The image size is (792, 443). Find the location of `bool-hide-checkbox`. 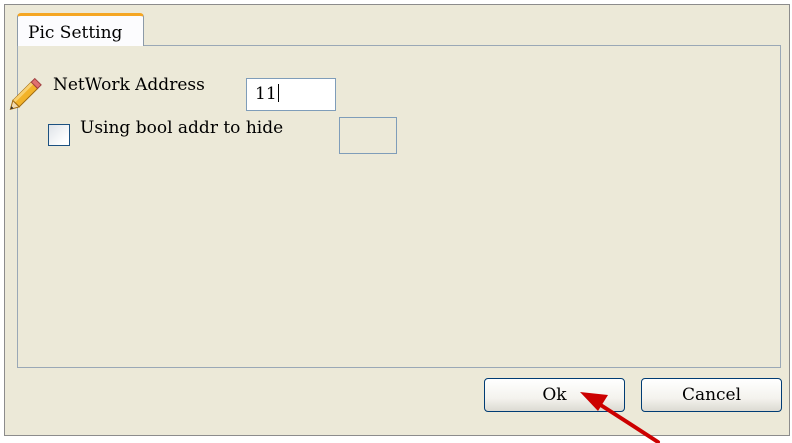

bool-hide-checkbox is located at coordinates (59, 135).